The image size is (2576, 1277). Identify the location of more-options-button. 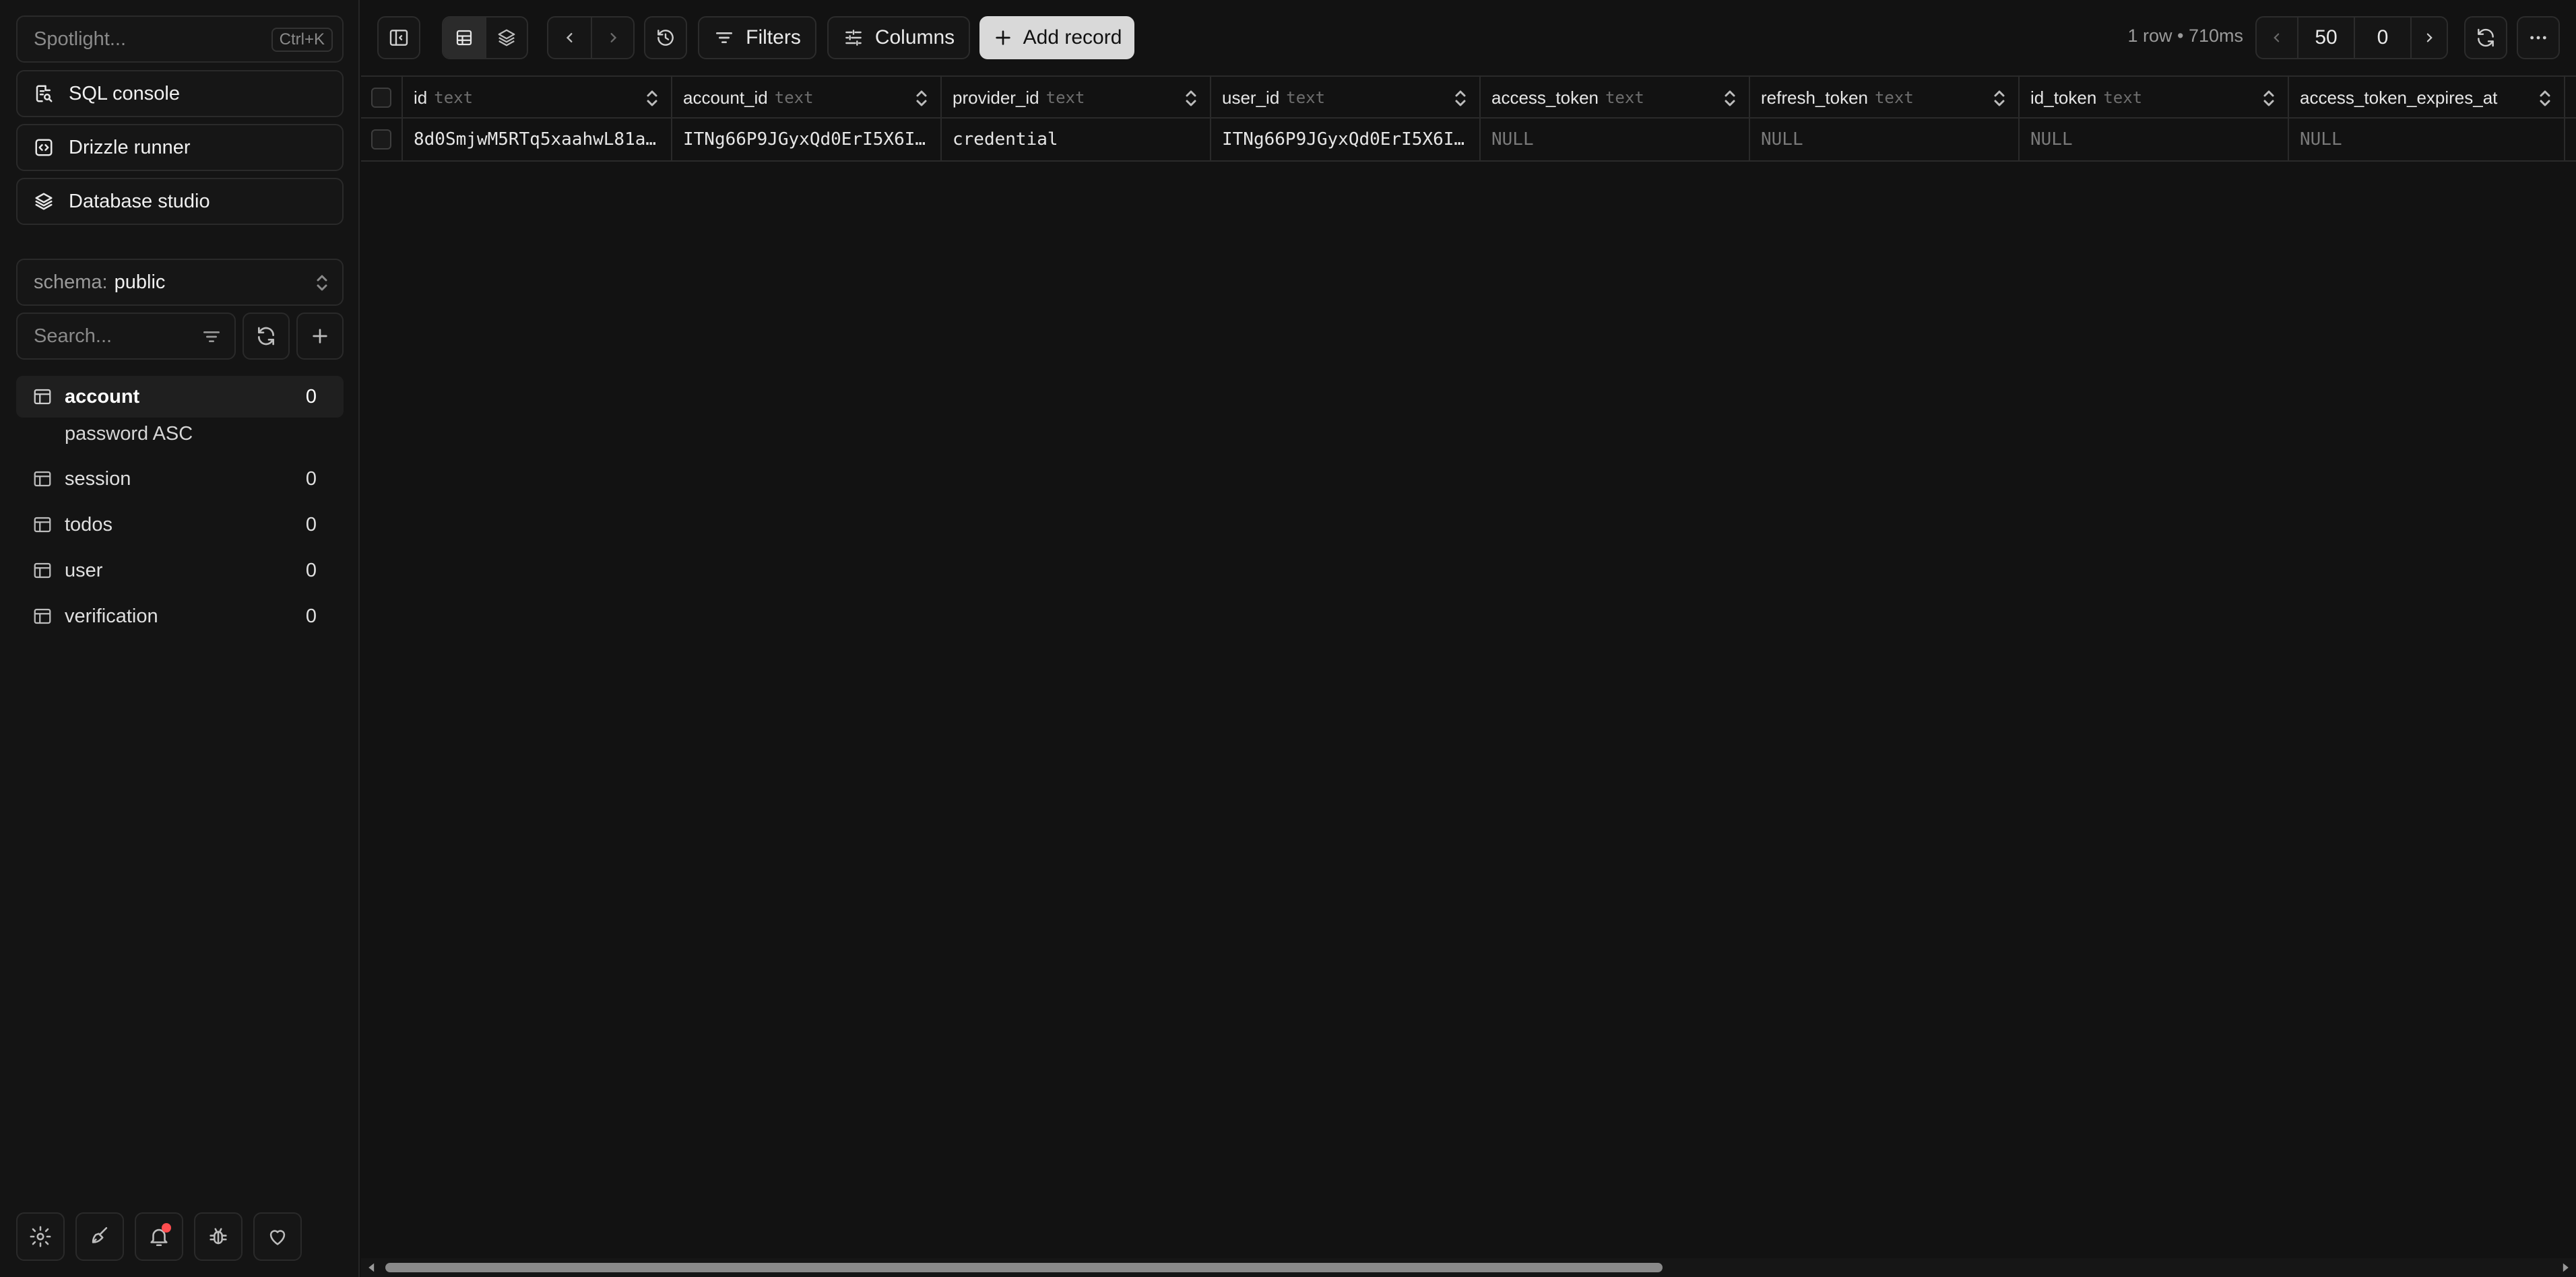
(2538, 37).